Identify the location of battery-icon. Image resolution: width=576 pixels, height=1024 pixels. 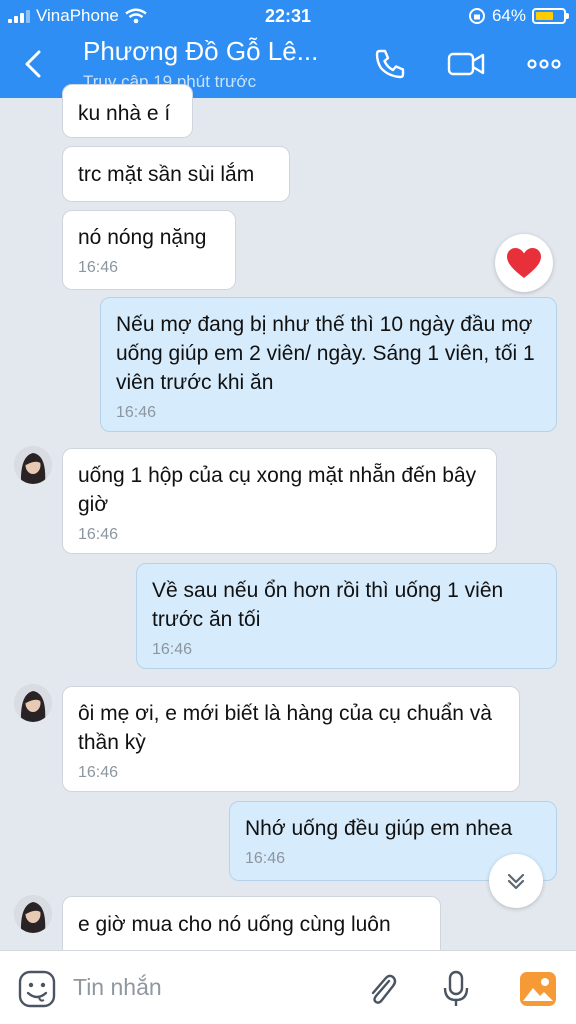
(550, 16).